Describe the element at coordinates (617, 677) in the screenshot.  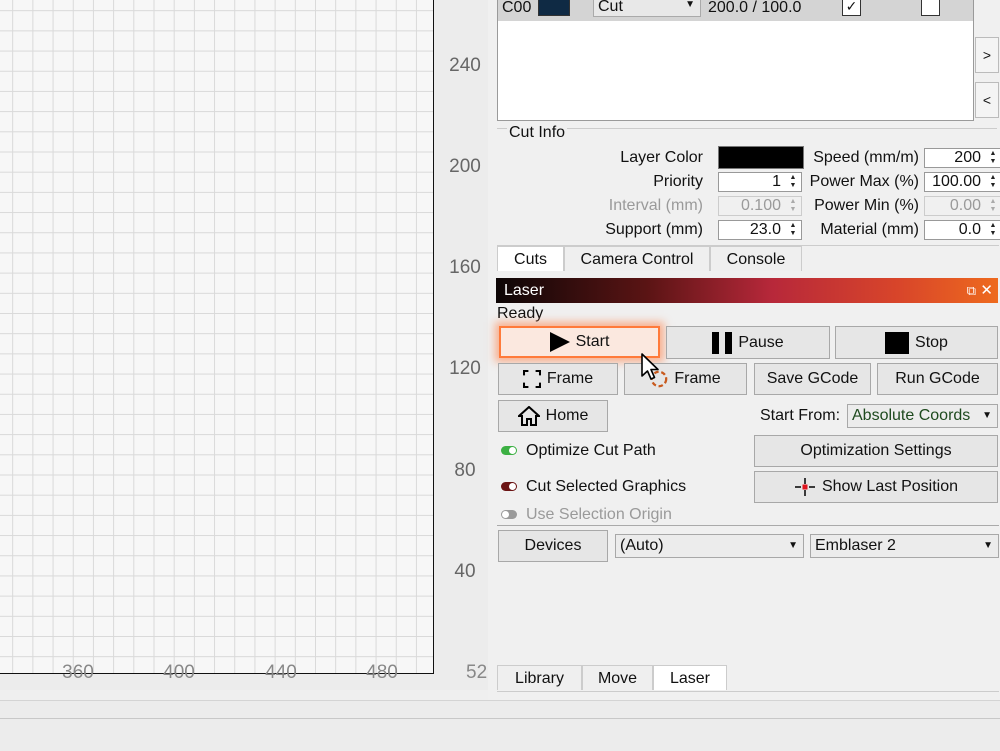
I see `tab-move: Move` at that location.